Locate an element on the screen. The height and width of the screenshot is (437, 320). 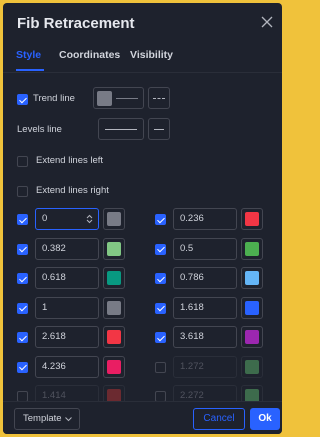
level-value: 1.618 is located at coordinates (192, 307).